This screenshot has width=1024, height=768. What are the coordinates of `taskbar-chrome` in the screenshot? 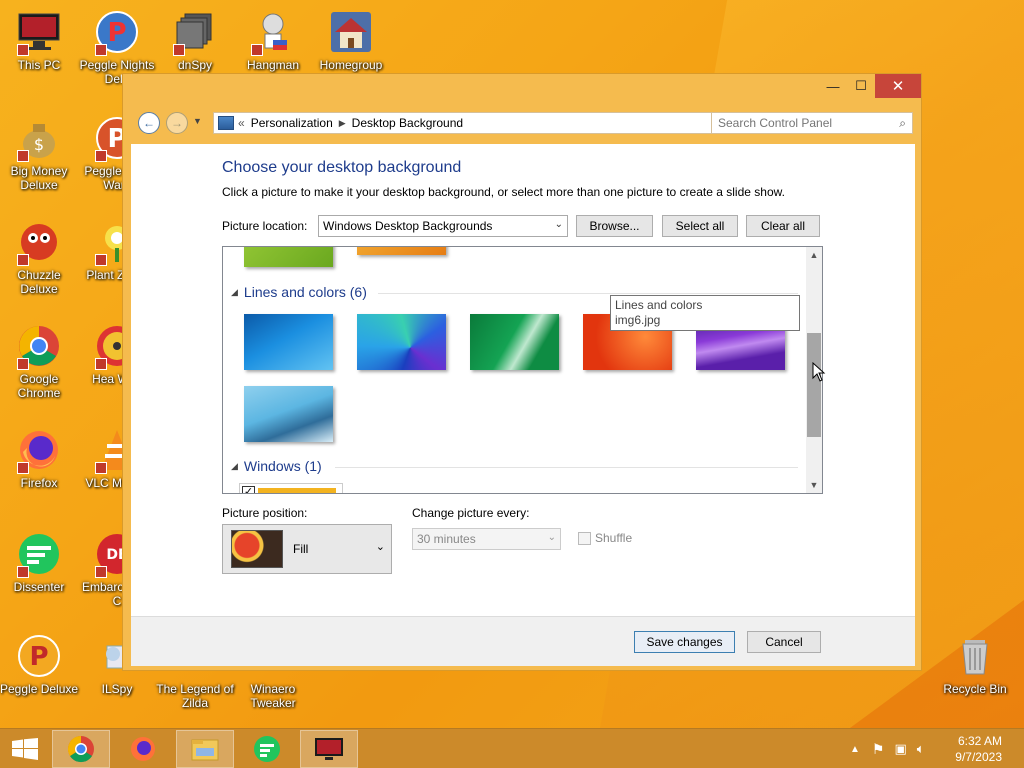 It's located at (81, 749).